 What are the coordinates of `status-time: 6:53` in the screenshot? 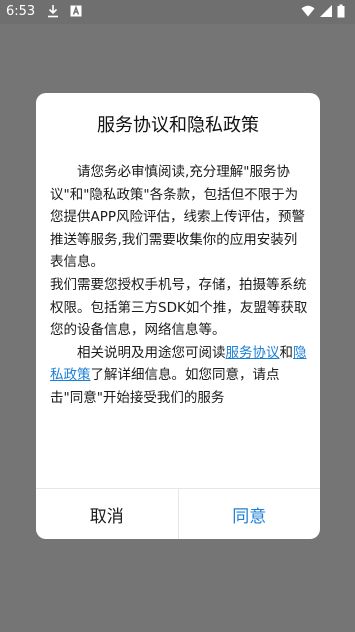 It's located at (21, 11).